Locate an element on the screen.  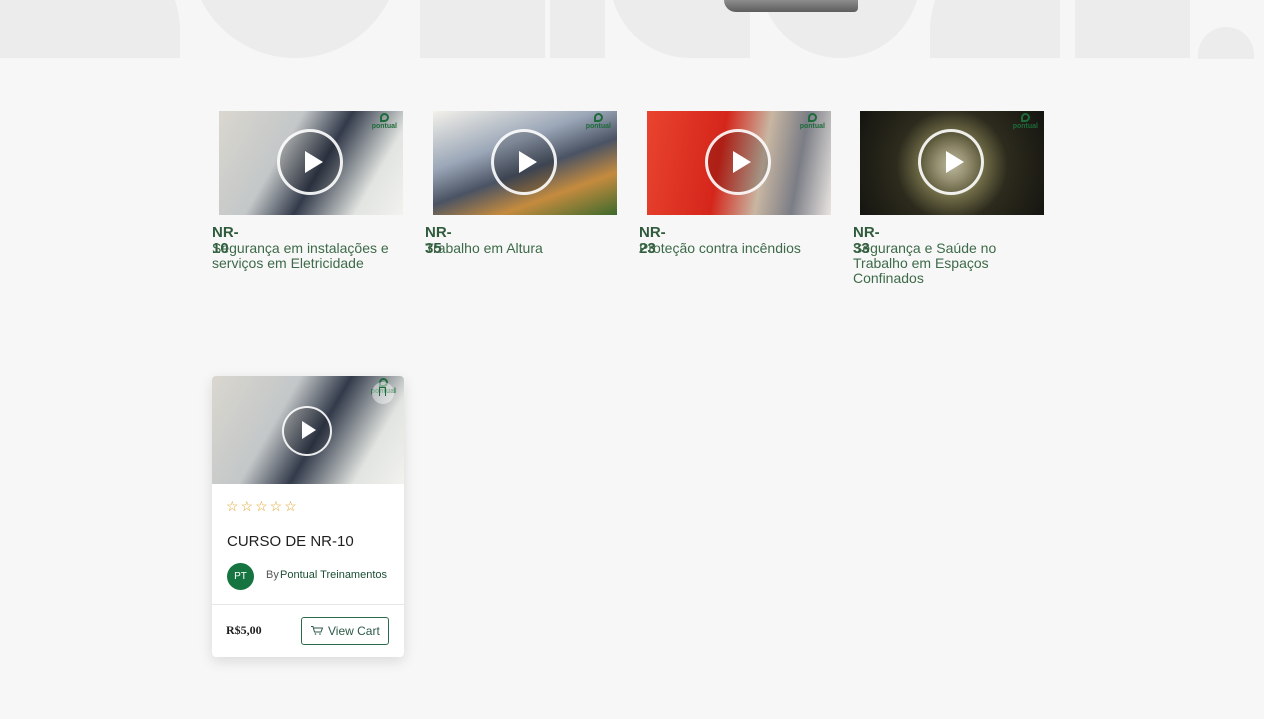
course-description: Proteção contra incêndios is located at coordinates (720, 248).